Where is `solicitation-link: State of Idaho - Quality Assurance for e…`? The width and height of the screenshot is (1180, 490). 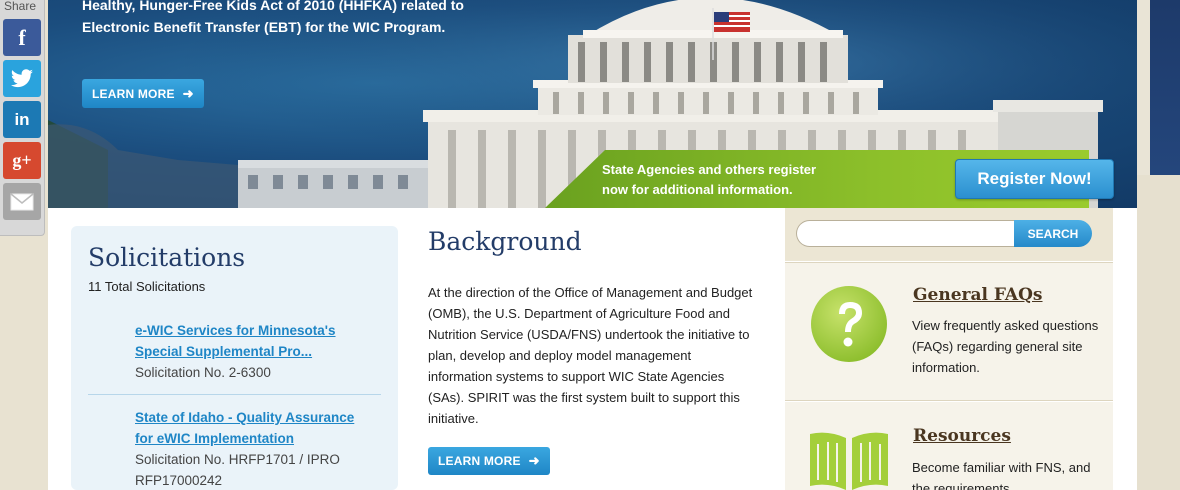
solicitation-link: State of Idaho - Quality Assurance for e… is located at coordinates (255, 428).